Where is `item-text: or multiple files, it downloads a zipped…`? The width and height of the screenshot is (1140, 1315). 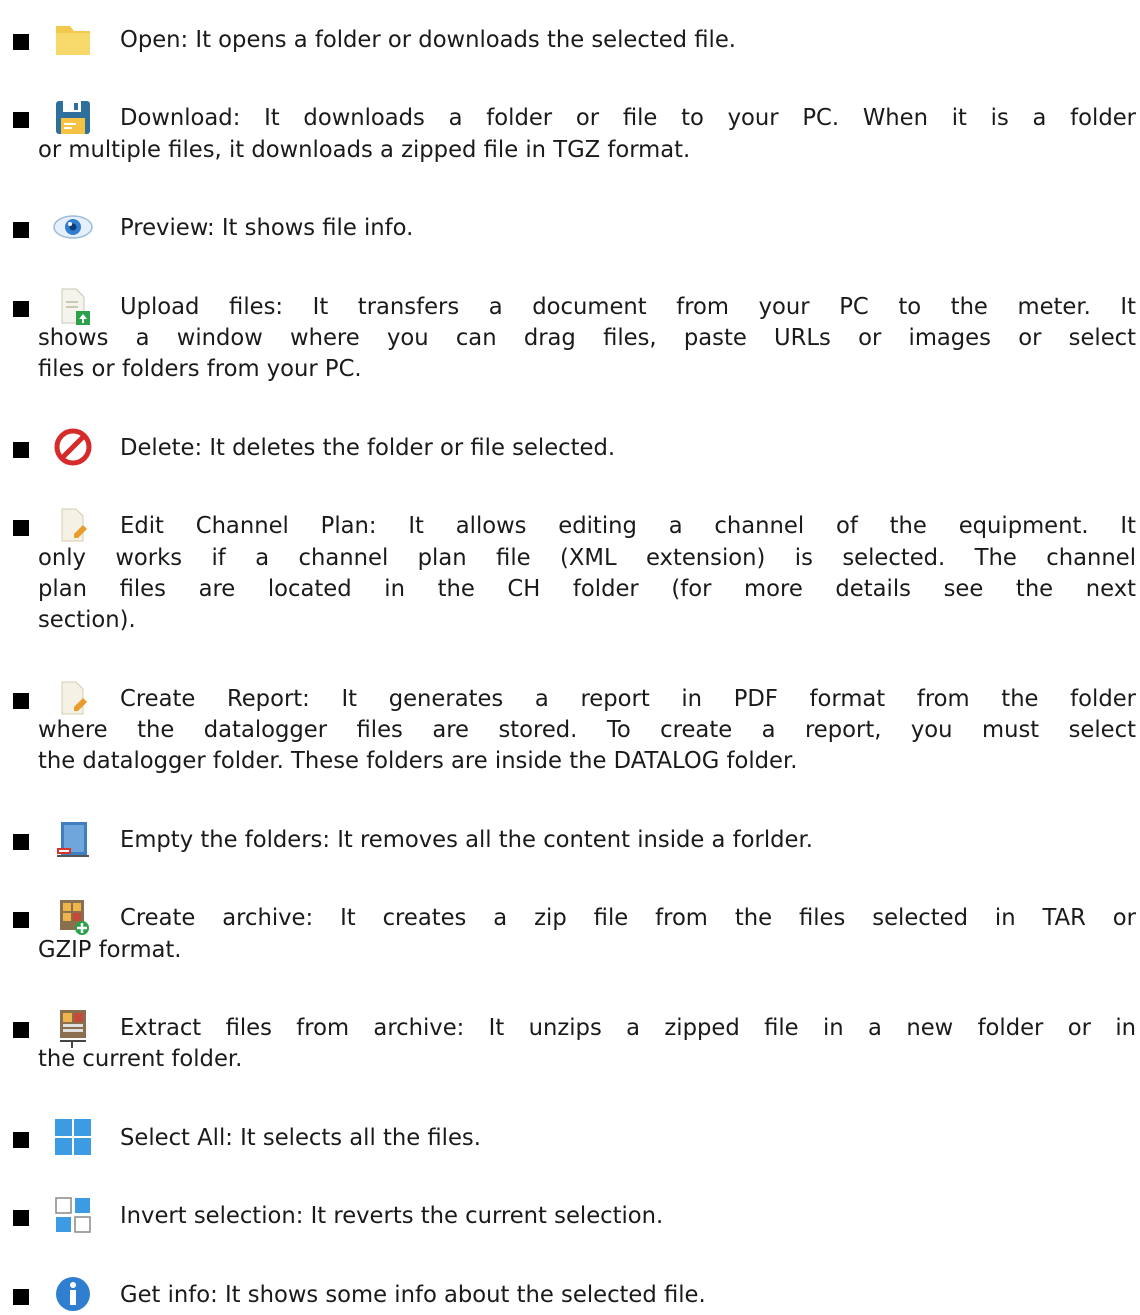 item-text: or multiple files, it downloads a zipped… is located at coordinates (364, 149).